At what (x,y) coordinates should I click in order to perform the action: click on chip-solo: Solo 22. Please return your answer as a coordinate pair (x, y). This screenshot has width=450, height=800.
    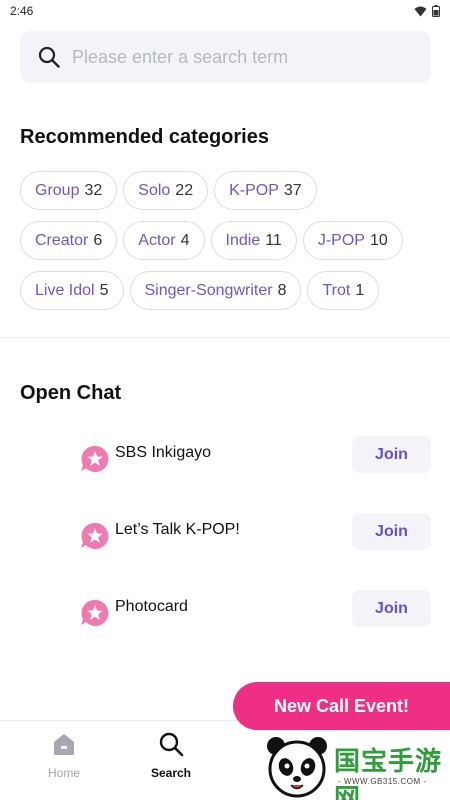
    Looking at the image, I should click on (166, 190).